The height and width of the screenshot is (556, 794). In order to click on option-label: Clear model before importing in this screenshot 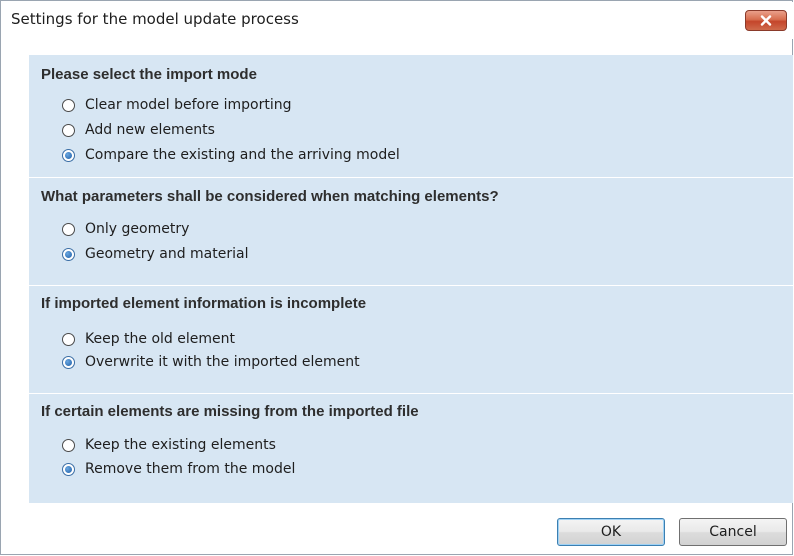, I will do `click(188, 105)`.